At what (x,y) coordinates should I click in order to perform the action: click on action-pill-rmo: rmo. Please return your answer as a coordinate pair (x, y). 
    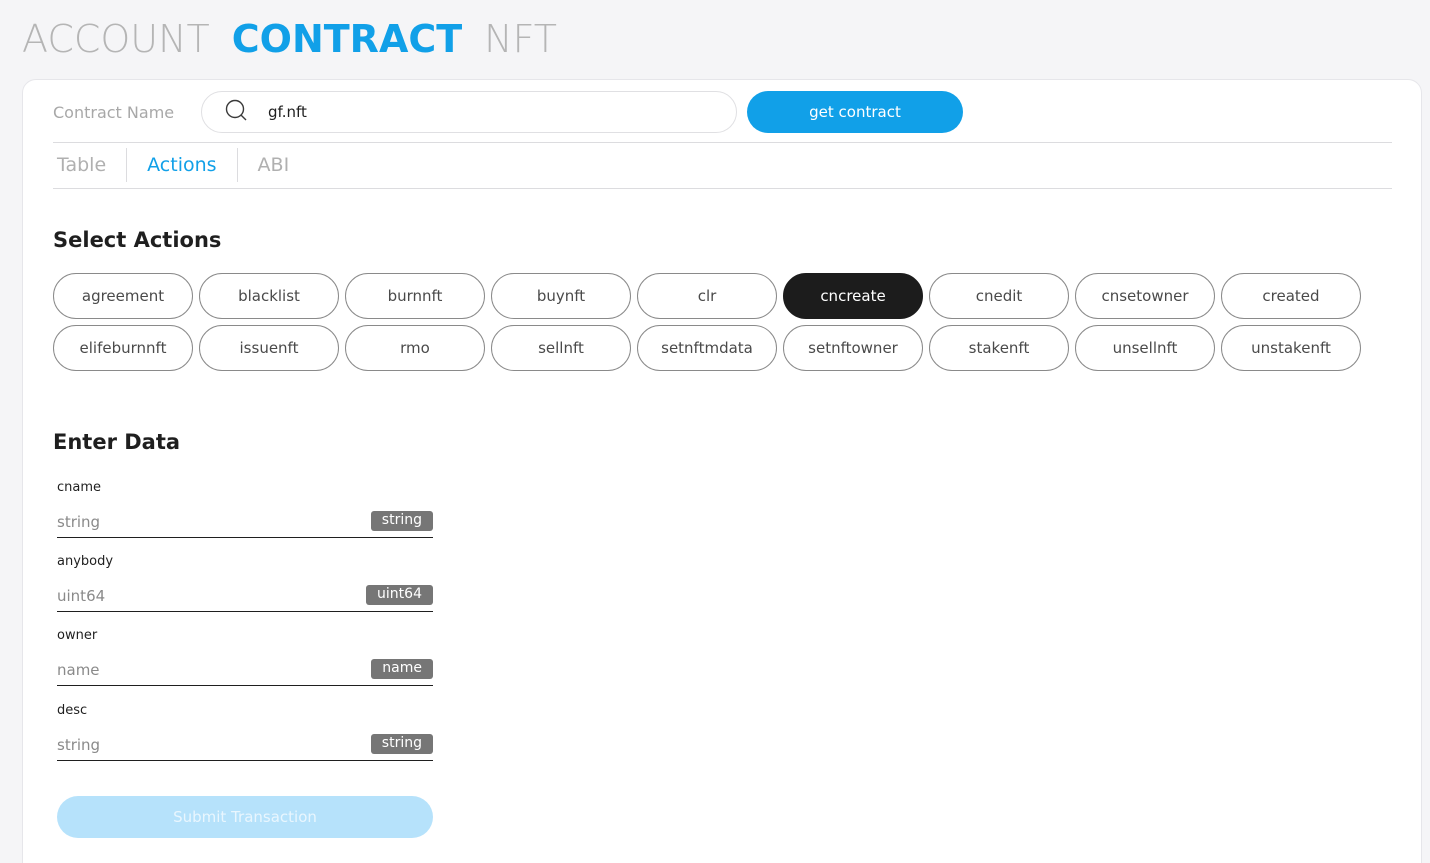
    Looking at the image, I should click on (415, 348).